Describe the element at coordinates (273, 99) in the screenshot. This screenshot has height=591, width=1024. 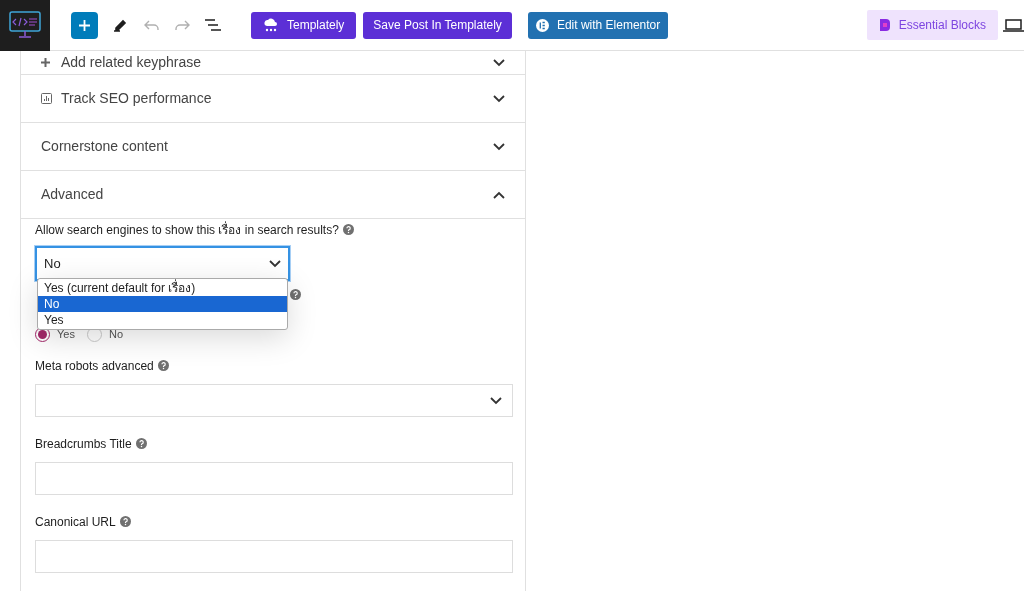
I see `accordion-header: Track SEO performance` at that location.